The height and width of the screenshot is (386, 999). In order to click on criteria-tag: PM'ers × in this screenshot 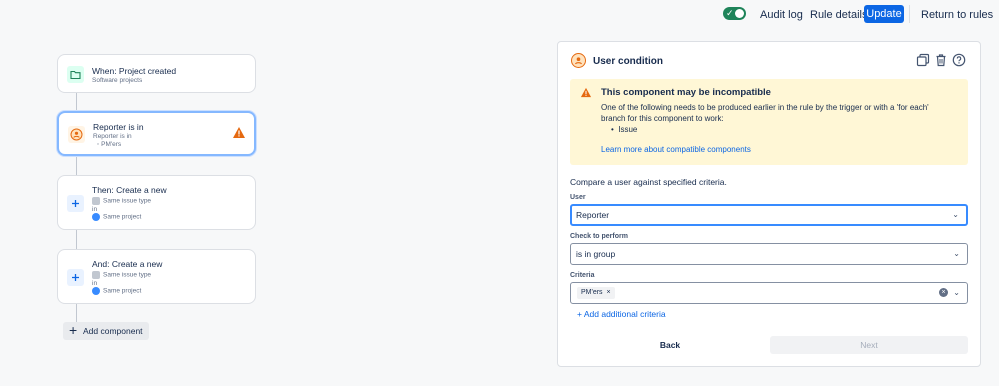, I will do `click(596, 293)`.